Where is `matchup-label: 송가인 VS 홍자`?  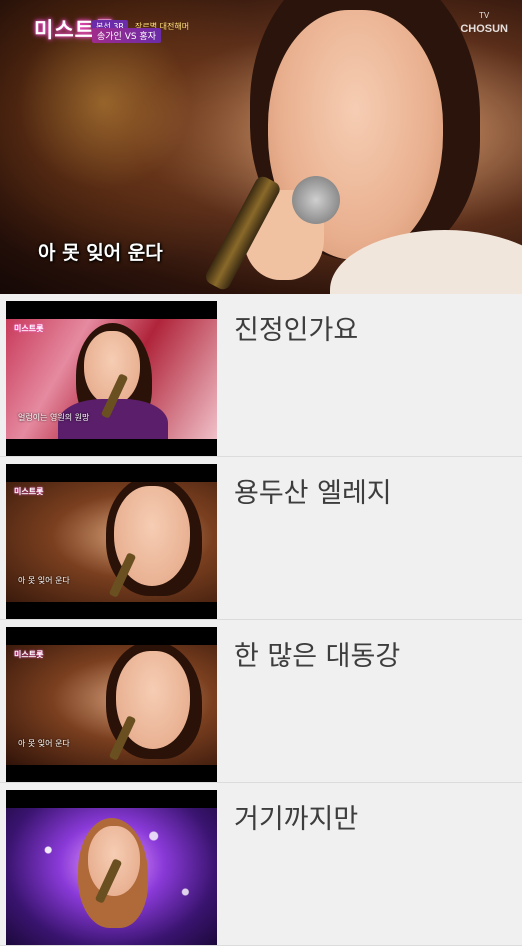 matchup-label: 송가인 VS 홍자 is located at coordinates (126, 35).